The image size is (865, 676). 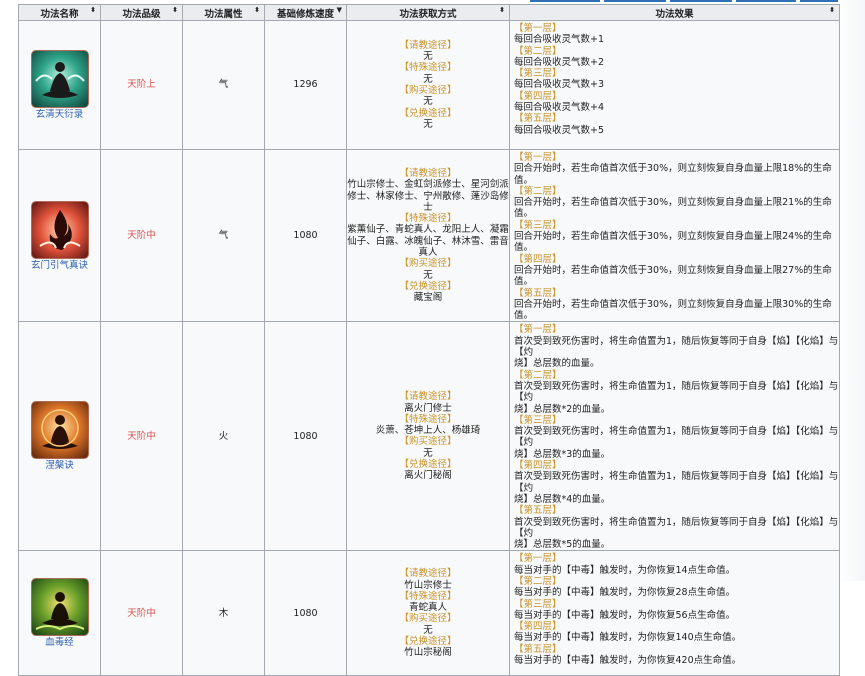 I want to click on sort-desc-icon: ▼, so click(x=339, y=10).